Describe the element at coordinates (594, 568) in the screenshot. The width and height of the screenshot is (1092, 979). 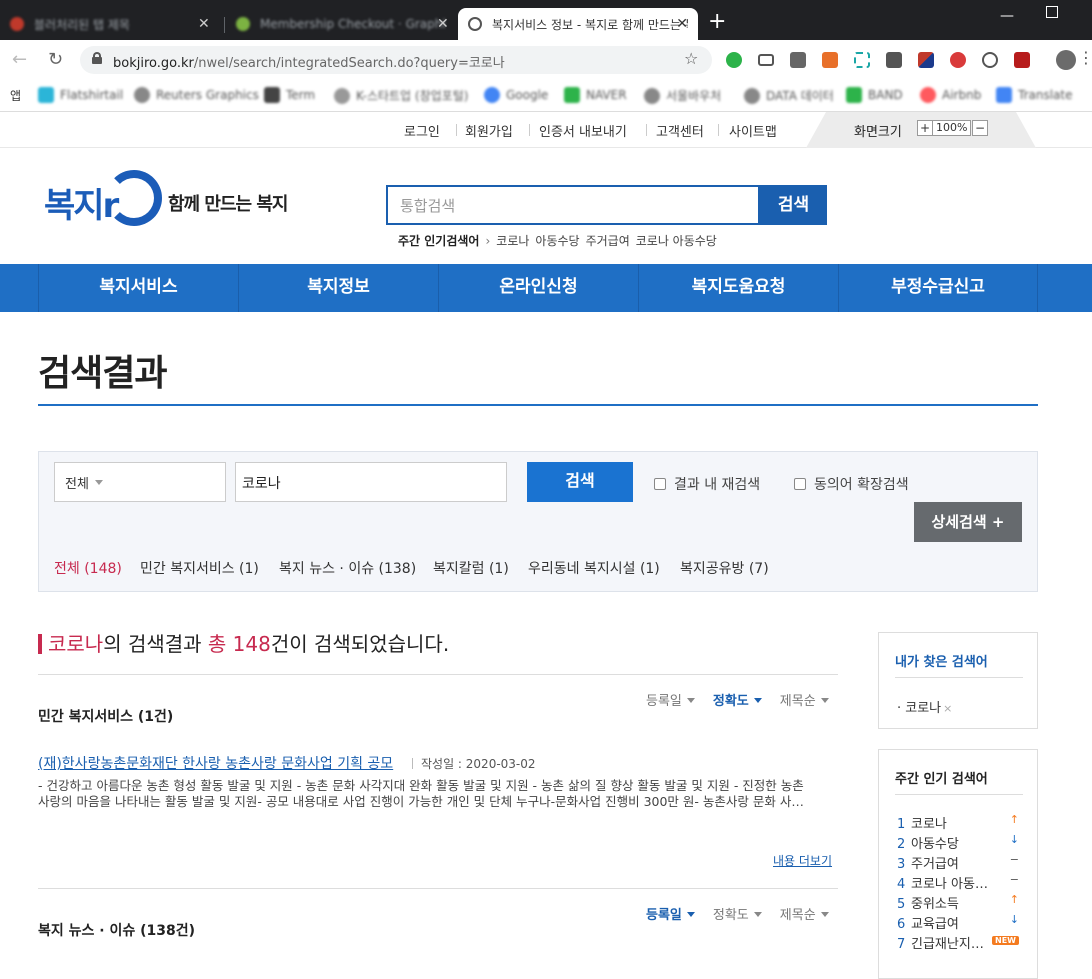
I see `category-tab-facilities: 우리동네 복지시설 (1)` at that location.